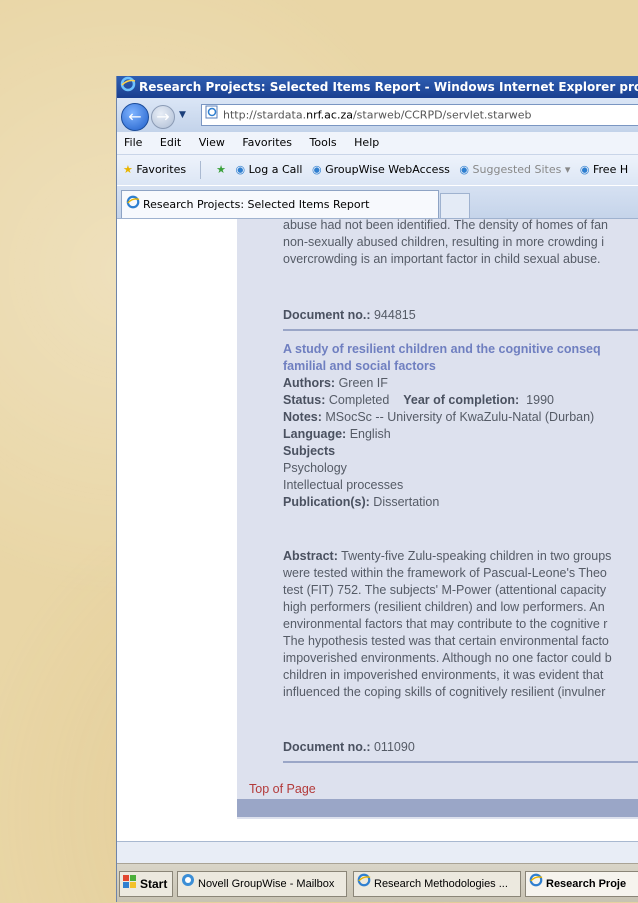 This screenshot has height=903, width=638. I want to click on abstract-label: Abstract:, so click(310, 556).